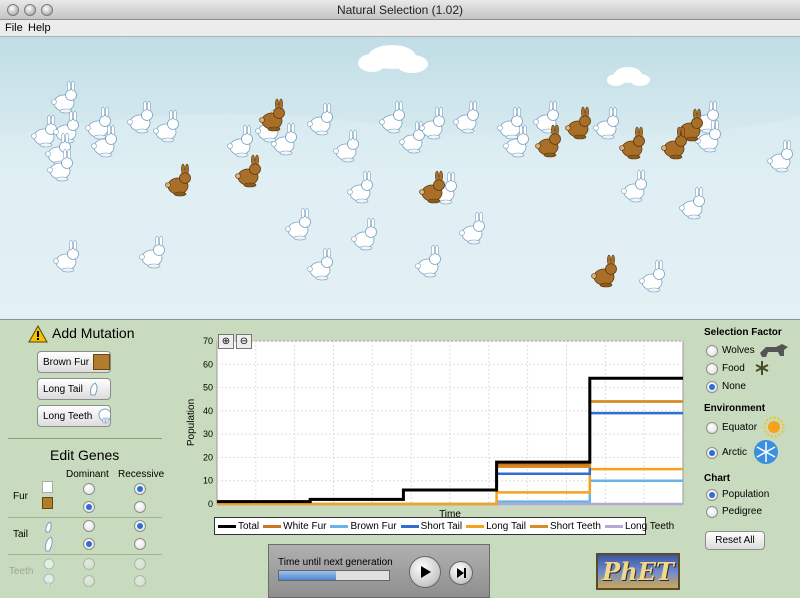 The image size is (800, 598). What do you see at coordinates (506, 526) in the screenshot?
I see `legend-label: Long Tail` at bounding box center [506, 526].